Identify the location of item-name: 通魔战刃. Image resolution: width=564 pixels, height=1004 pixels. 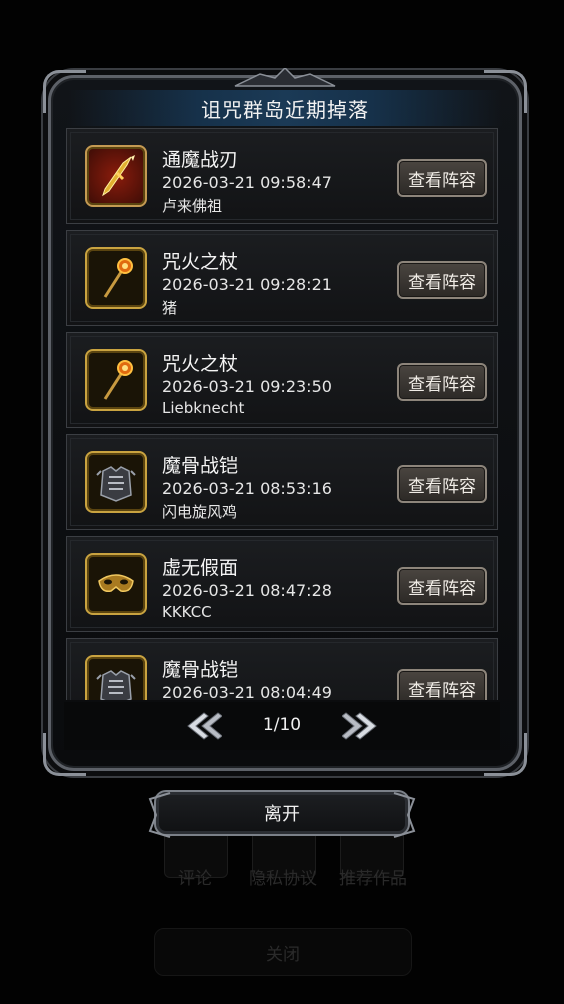
(200, 160).